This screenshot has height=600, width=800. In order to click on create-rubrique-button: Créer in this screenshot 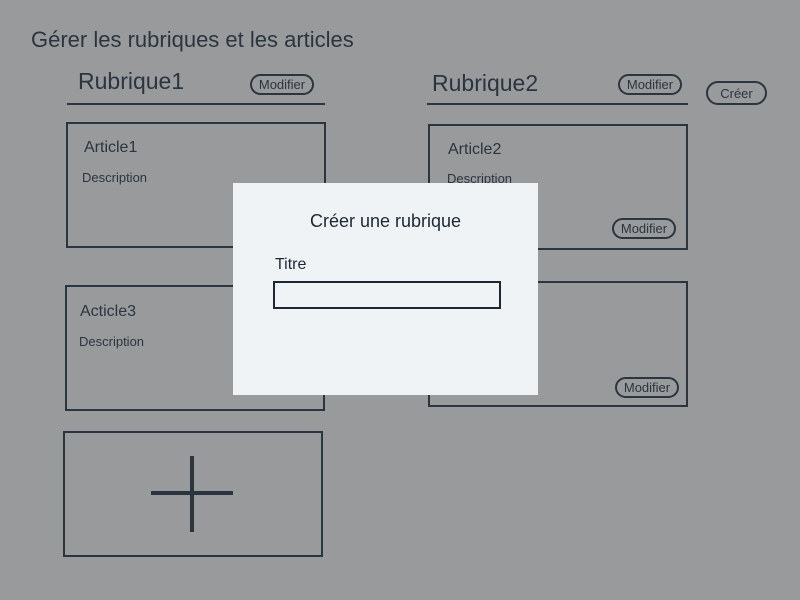, I will do `click(736, 93)`.